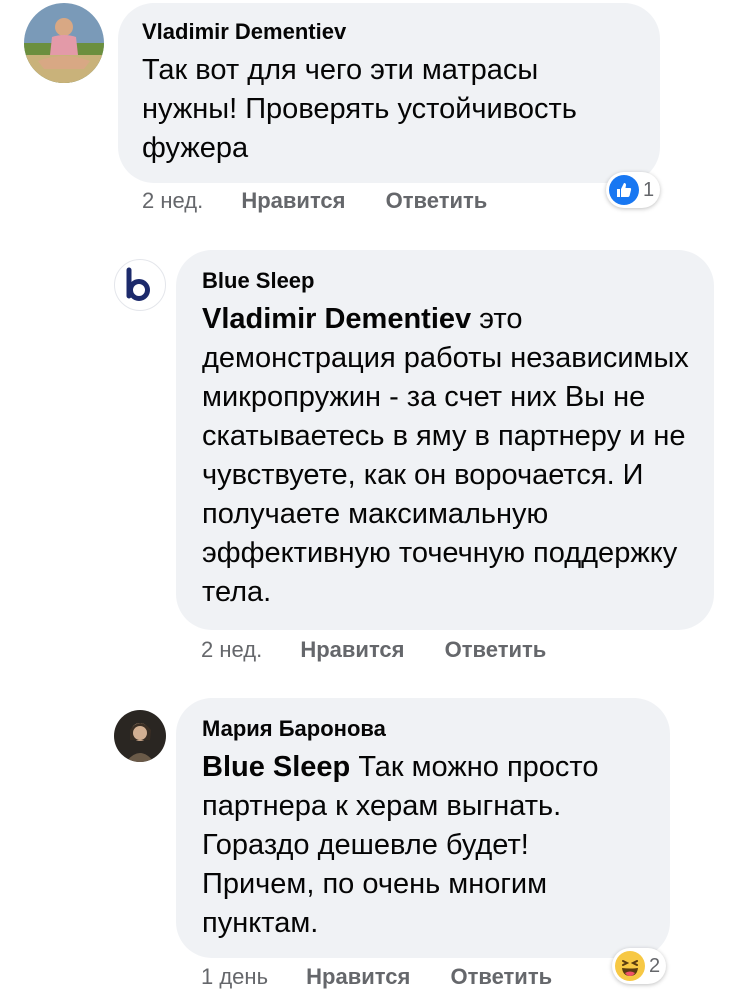  I want to click on avatar-blue-sleep, so click(140, 285).